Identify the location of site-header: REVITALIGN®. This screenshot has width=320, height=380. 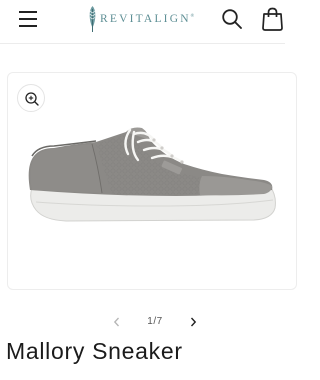
(142, 22).